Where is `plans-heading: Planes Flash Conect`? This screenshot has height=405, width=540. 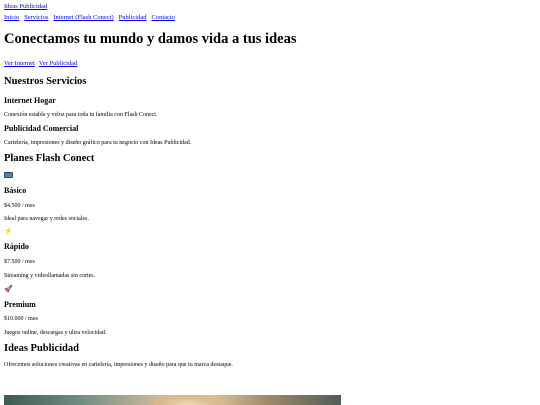 plans-heading: Planes Flash Conect is located at coordinates (49, 158).